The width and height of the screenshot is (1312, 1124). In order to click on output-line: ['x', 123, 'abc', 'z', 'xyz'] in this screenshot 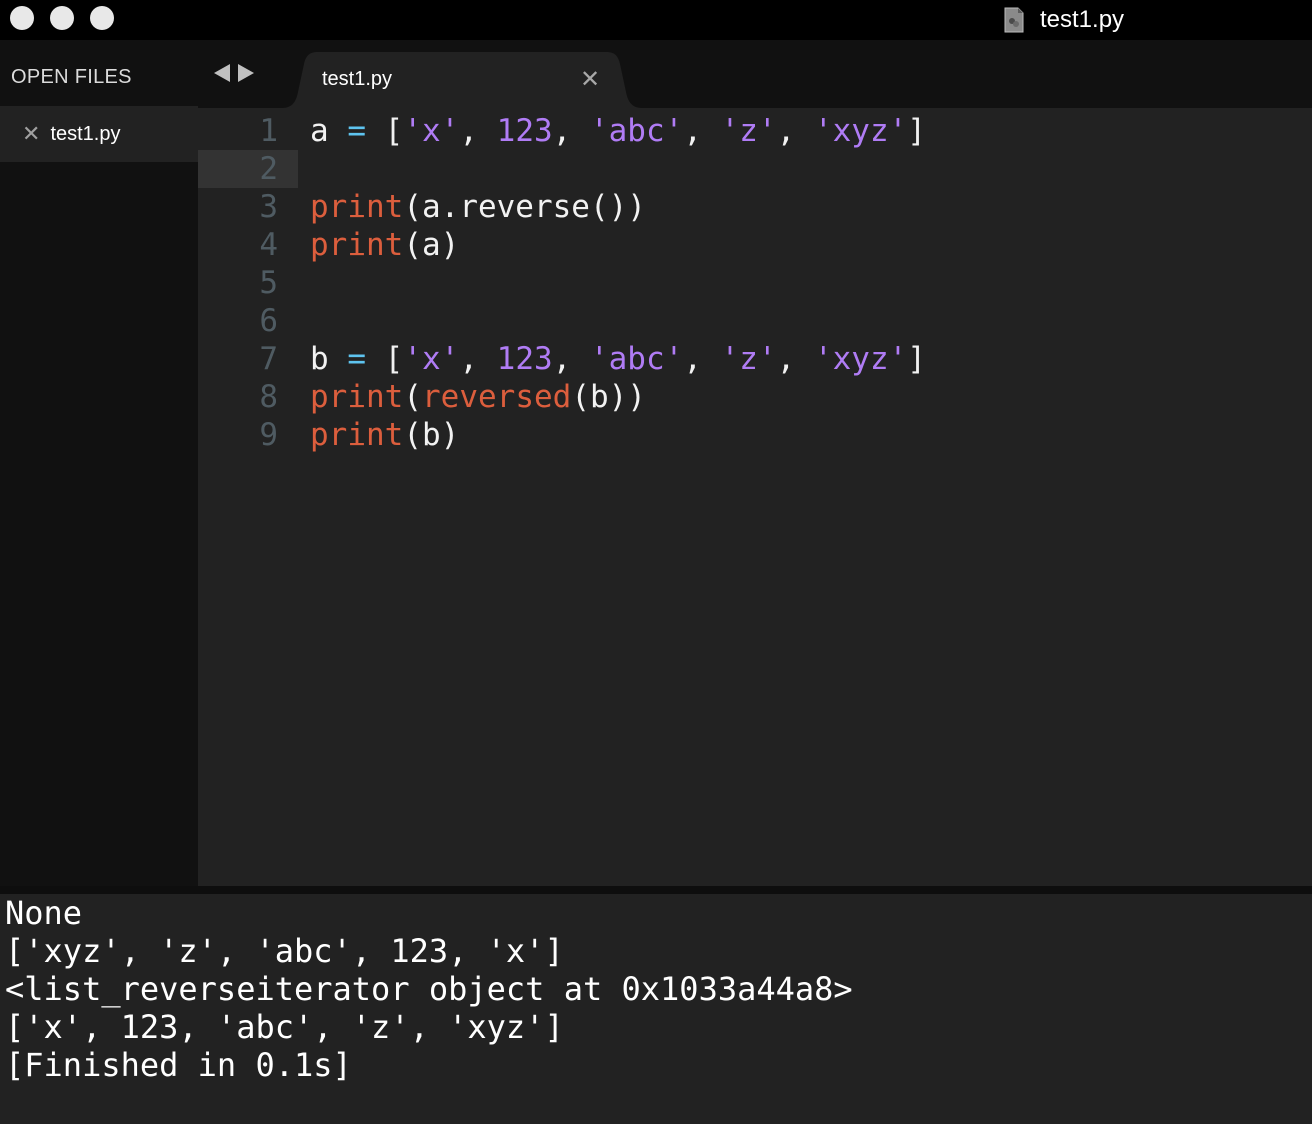, I will do `click(284, 1027)`.